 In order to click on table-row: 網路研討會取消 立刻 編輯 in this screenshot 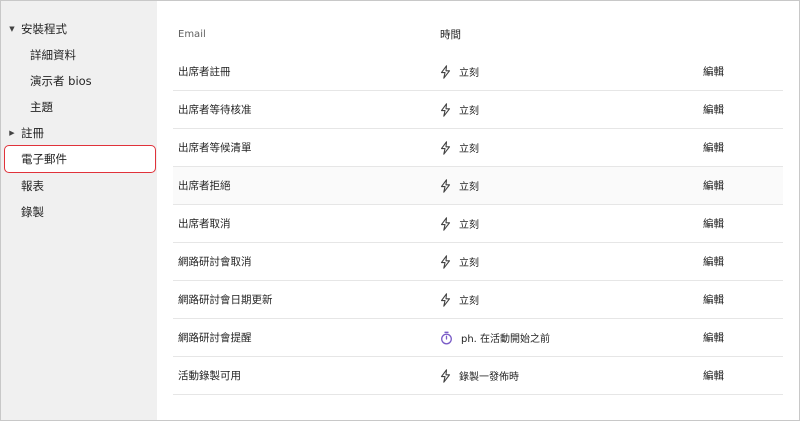, I will do `click(478, 262)`.